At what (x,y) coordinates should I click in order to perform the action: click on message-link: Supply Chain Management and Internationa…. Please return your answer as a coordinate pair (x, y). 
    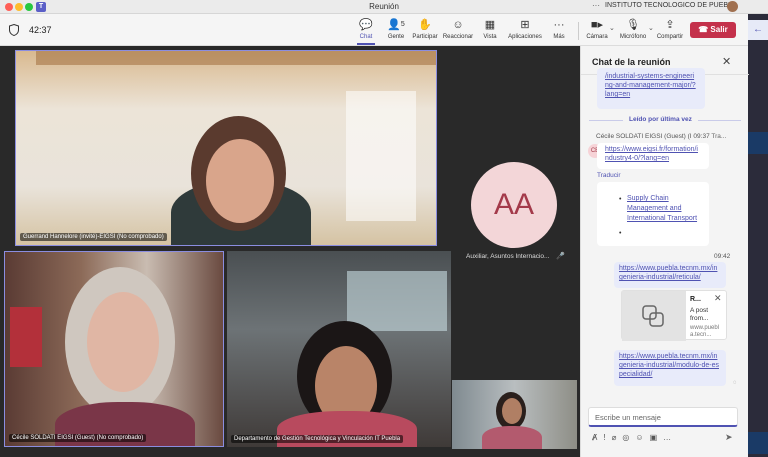
    Looking at the image, I should click on (664, 209).